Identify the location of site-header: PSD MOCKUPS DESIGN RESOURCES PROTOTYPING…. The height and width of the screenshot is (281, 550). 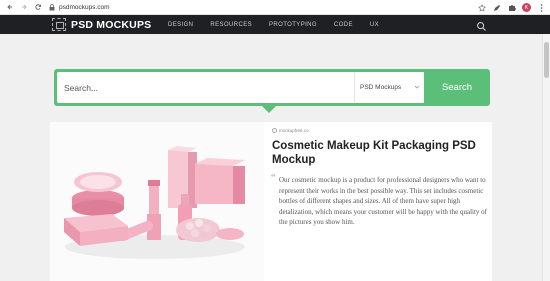
(275, 24).